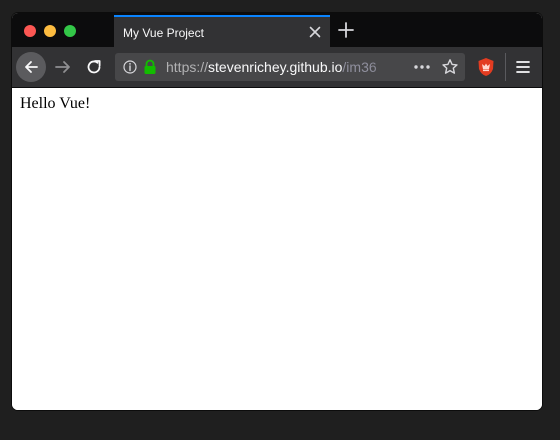  What do you see at coordinates (486, 67) in the screenshot?
I see `extension-icon` at bounding box center [486, 67].